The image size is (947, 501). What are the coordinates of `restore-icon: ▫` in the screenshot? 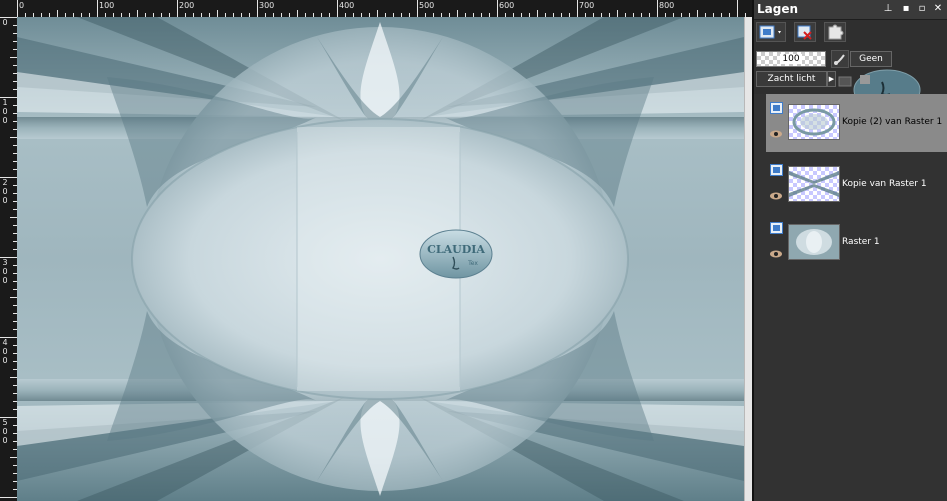 It's located at (922, 9).